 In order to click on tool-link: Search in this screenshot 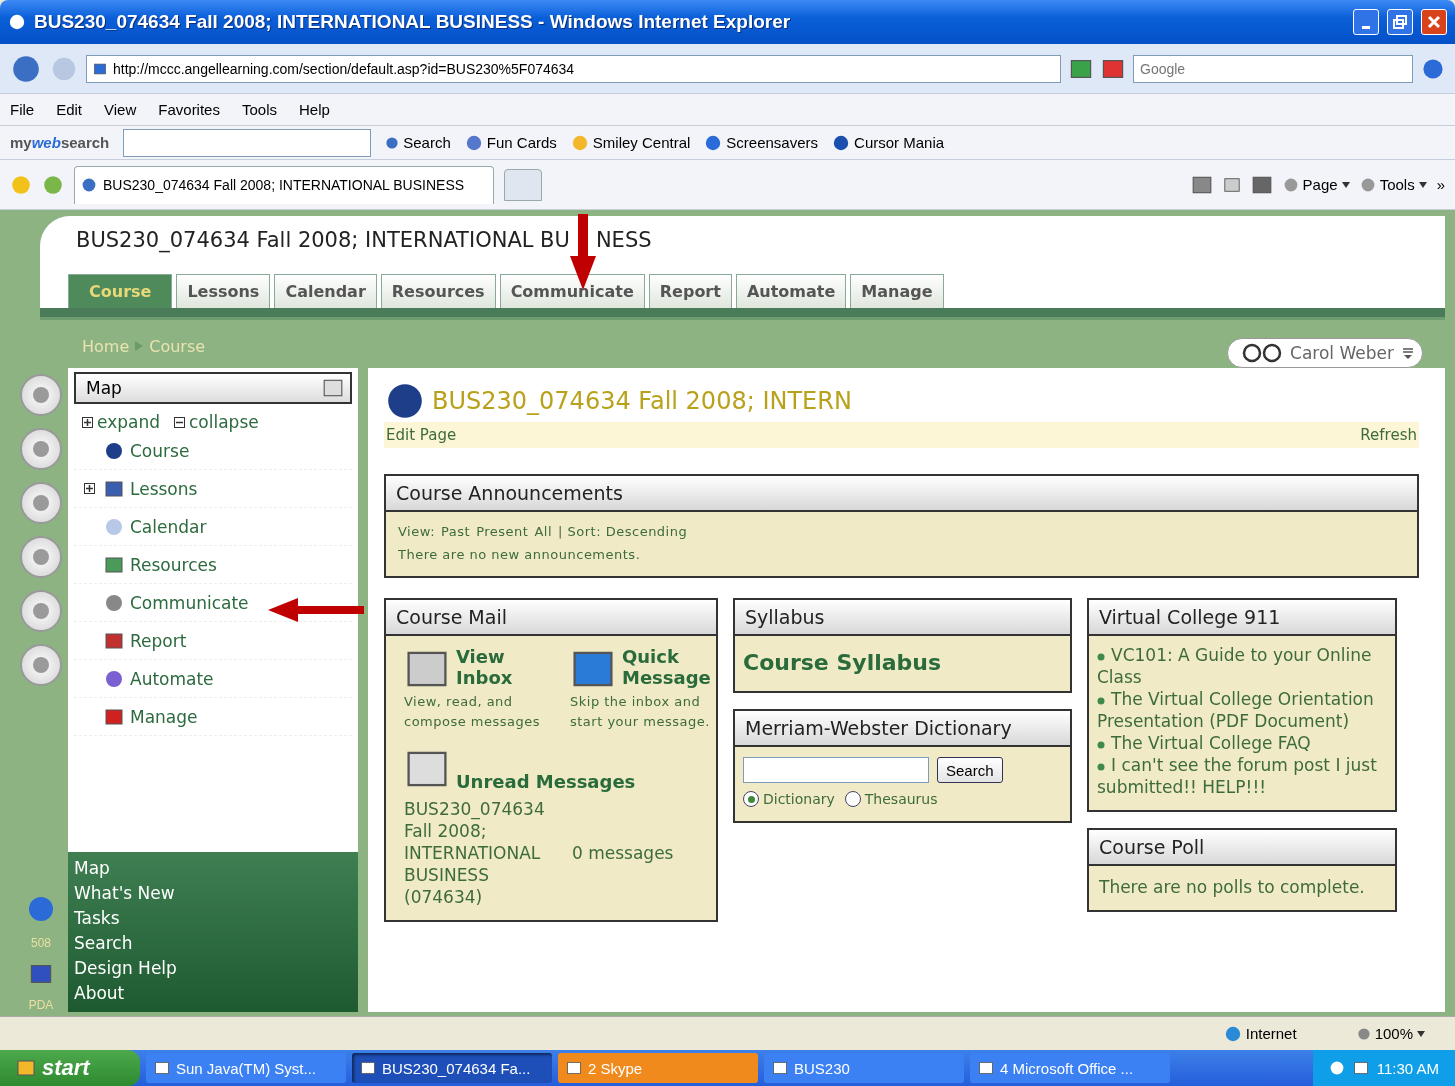, I will do `click(213, 943)`.